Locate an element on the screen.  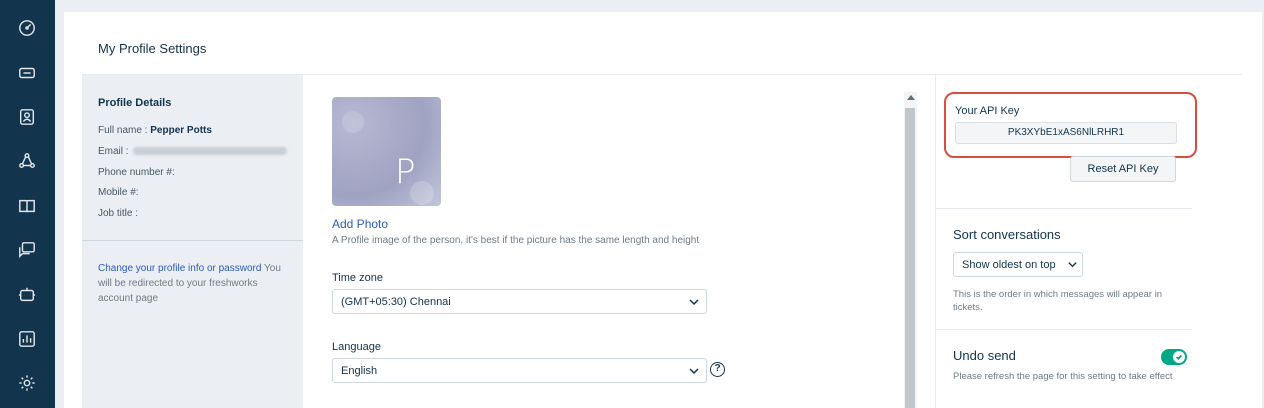
profile-photo: P is located at coordinates (386, 151).